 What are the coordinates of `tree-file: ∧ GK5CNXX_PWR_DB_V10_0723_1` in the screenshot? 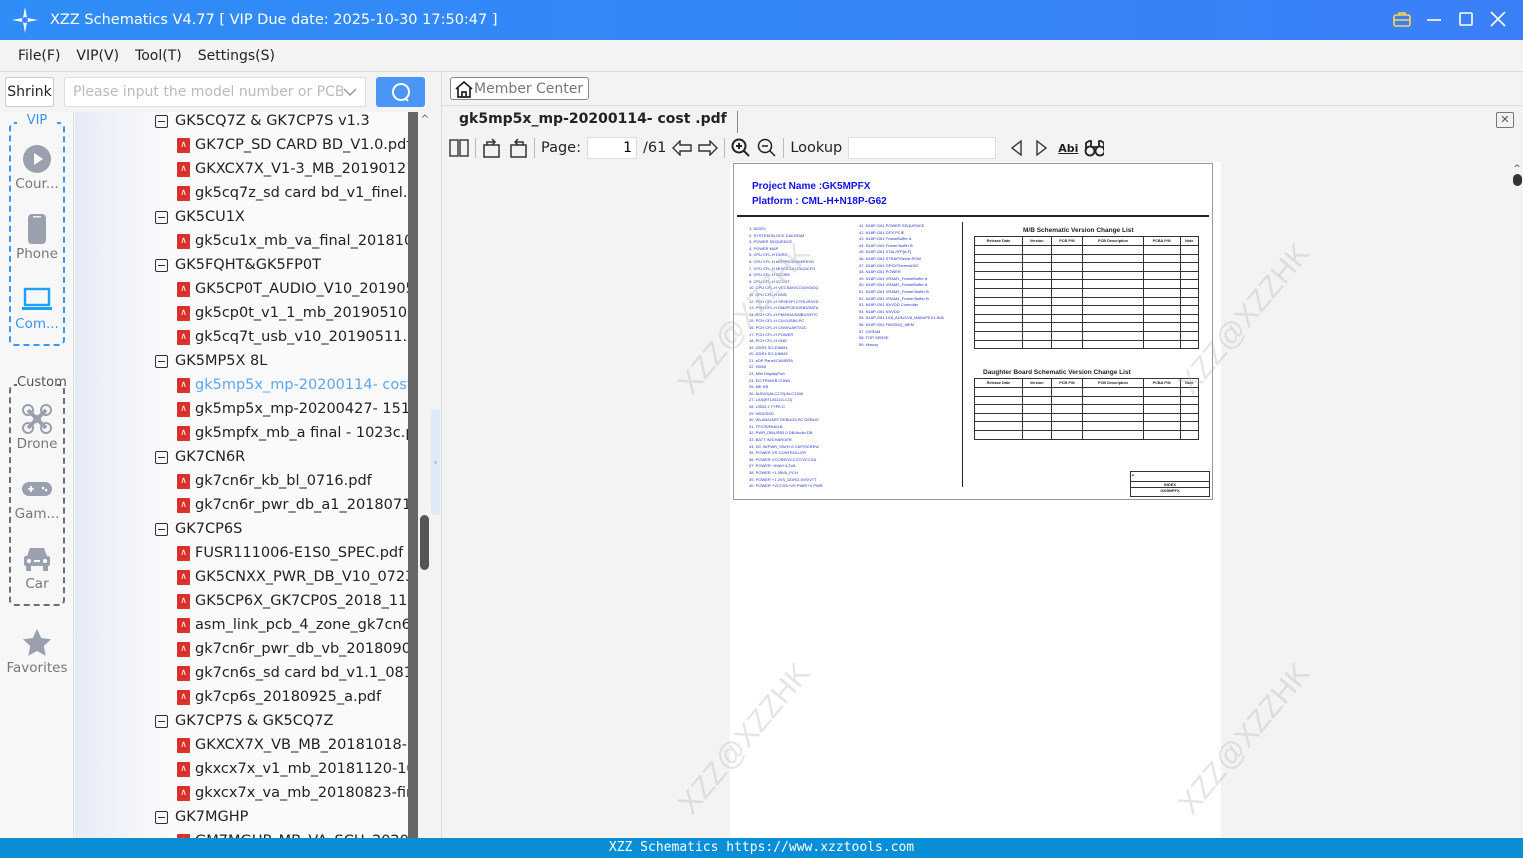 It's located at (292, 577).